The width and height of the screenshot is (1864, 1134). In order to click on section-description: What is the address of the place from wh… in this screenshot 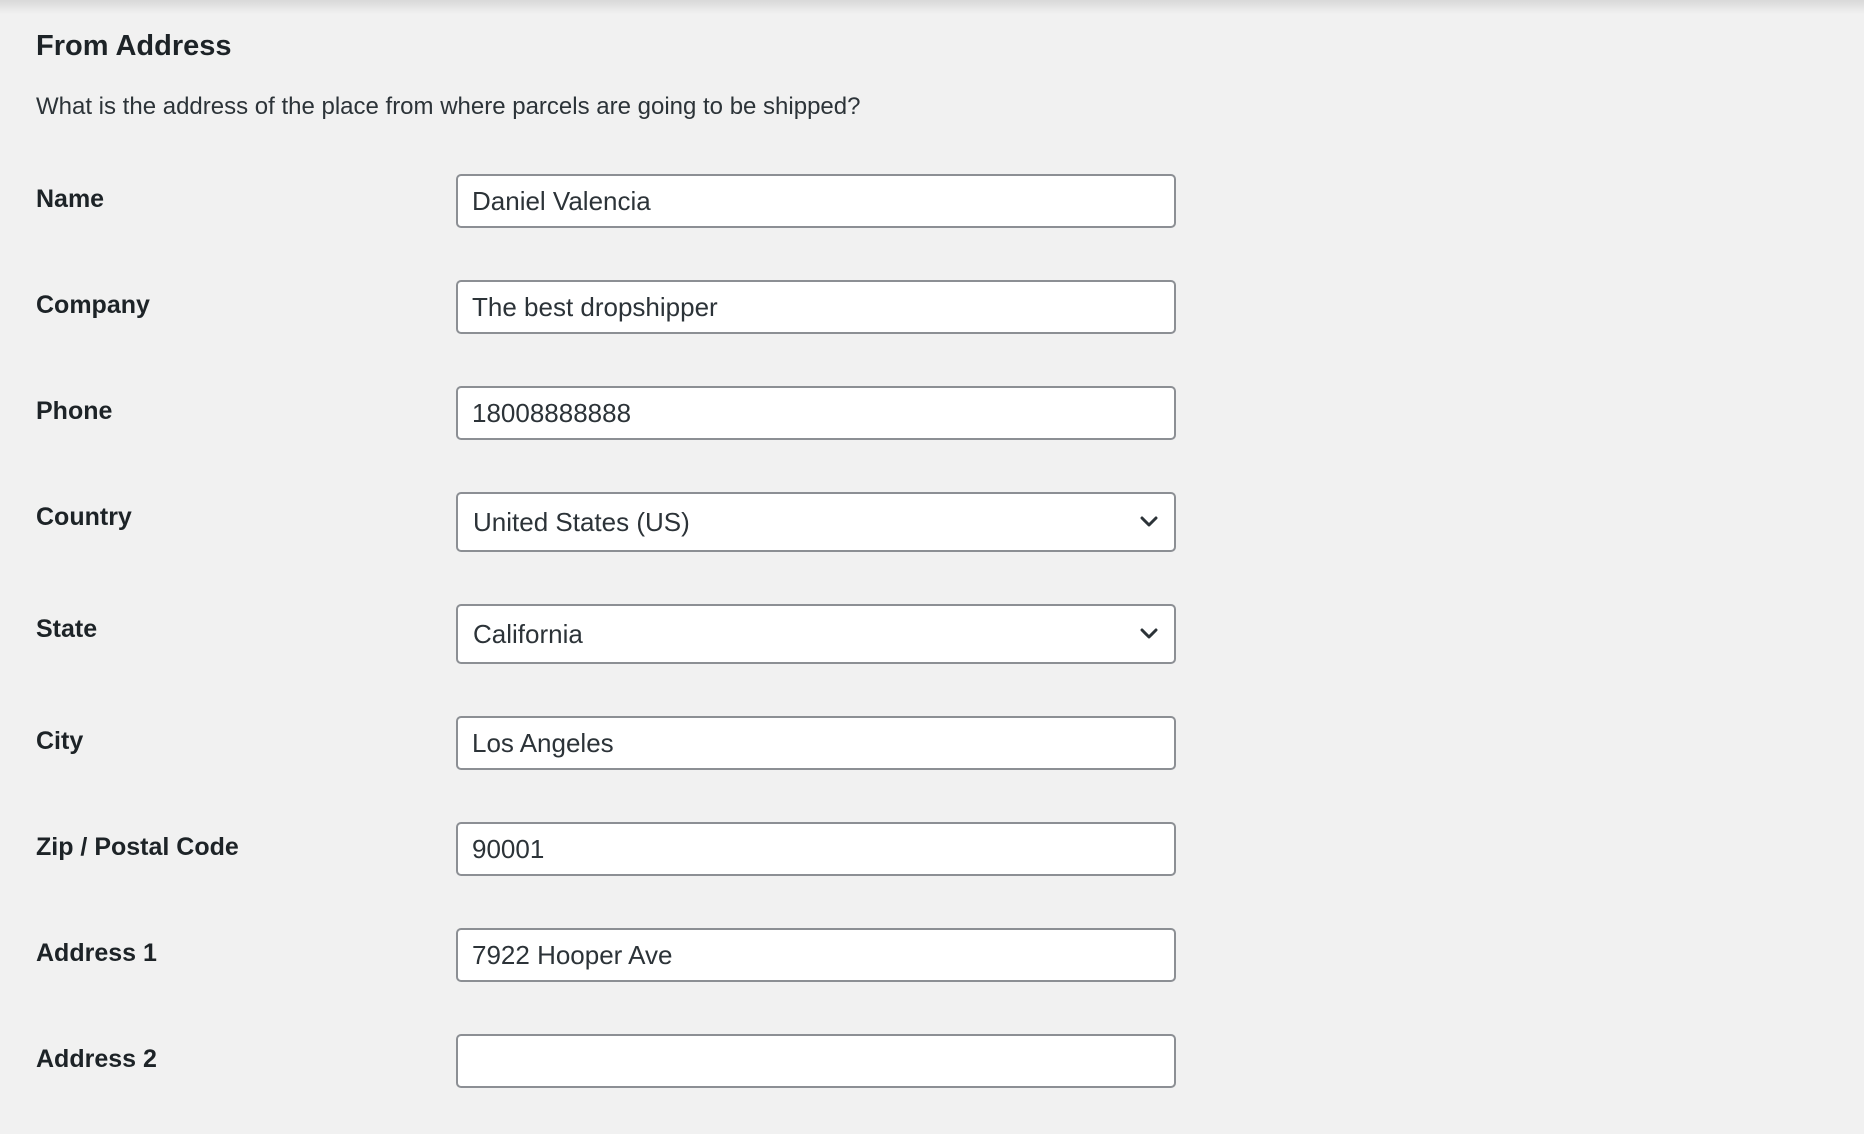, I will do `click(448, 106)`.